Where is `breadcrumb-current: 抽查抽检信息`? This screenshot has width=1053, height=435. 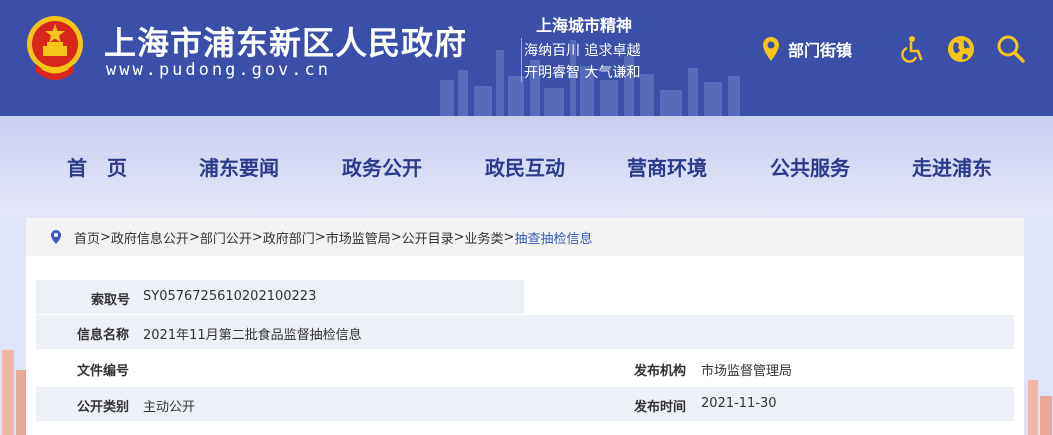 breadcrumb-current: 抽查抽检信息 is located at coordinates (553, 237).